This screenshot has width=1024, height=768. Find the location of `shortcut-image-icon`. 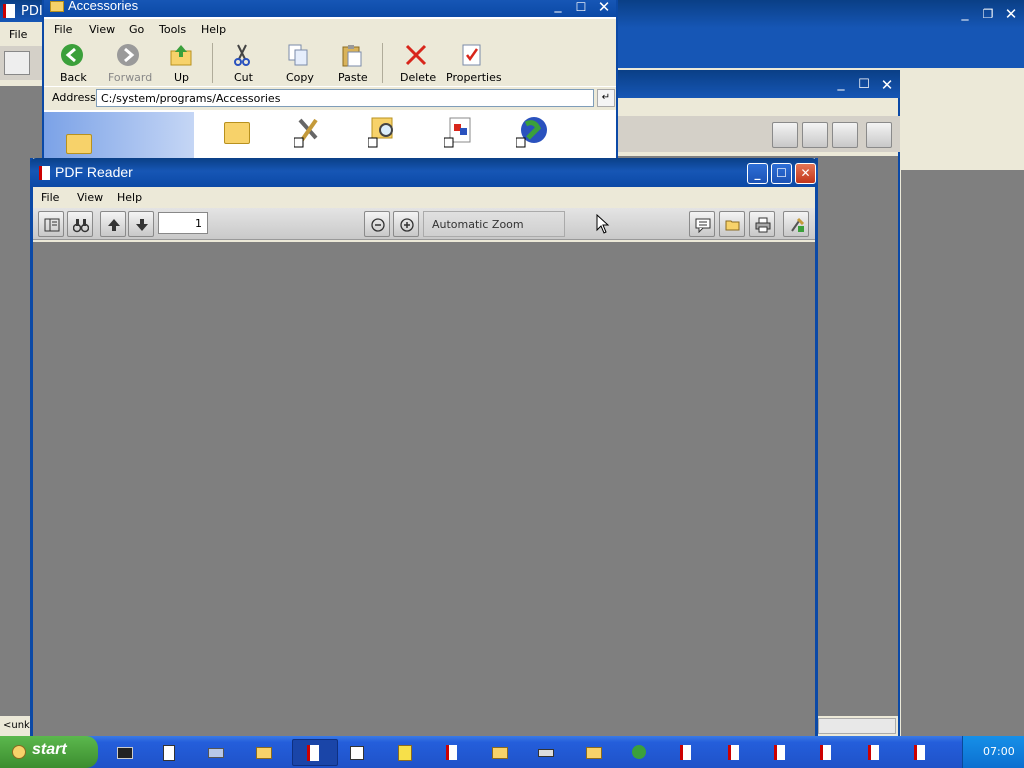

shortcut-image-icon is located at coordinates (459, 132).